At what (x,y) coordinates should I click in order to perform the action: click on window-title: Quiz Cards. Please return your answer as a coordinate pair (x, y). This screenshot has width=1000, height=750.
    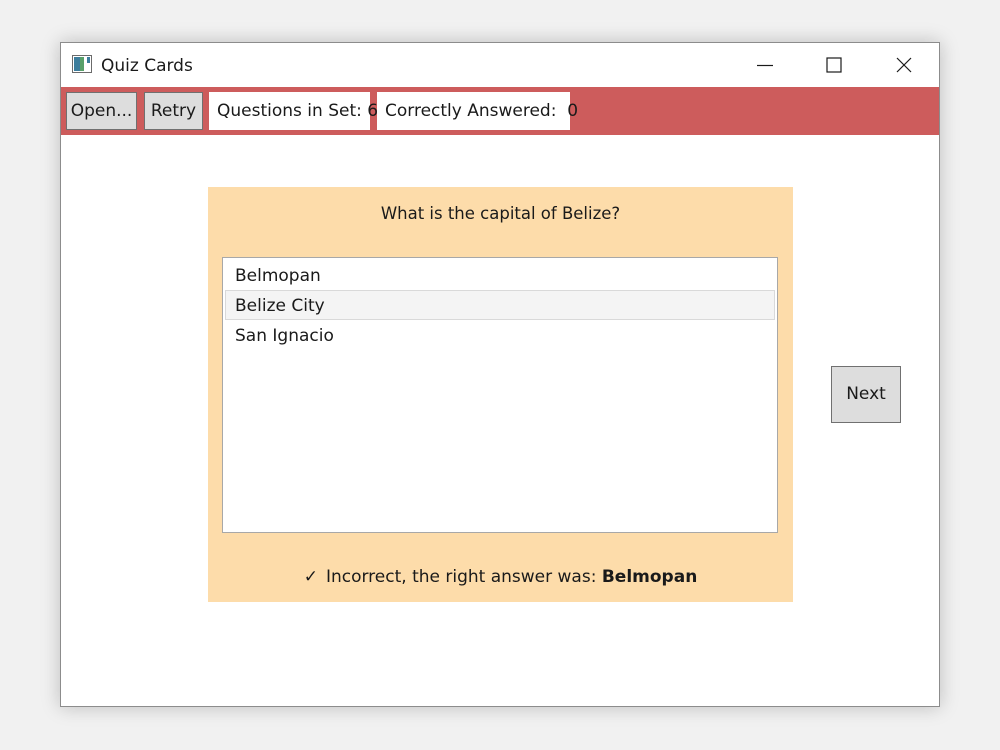
    Looking at the image, I should click on (147, 66).